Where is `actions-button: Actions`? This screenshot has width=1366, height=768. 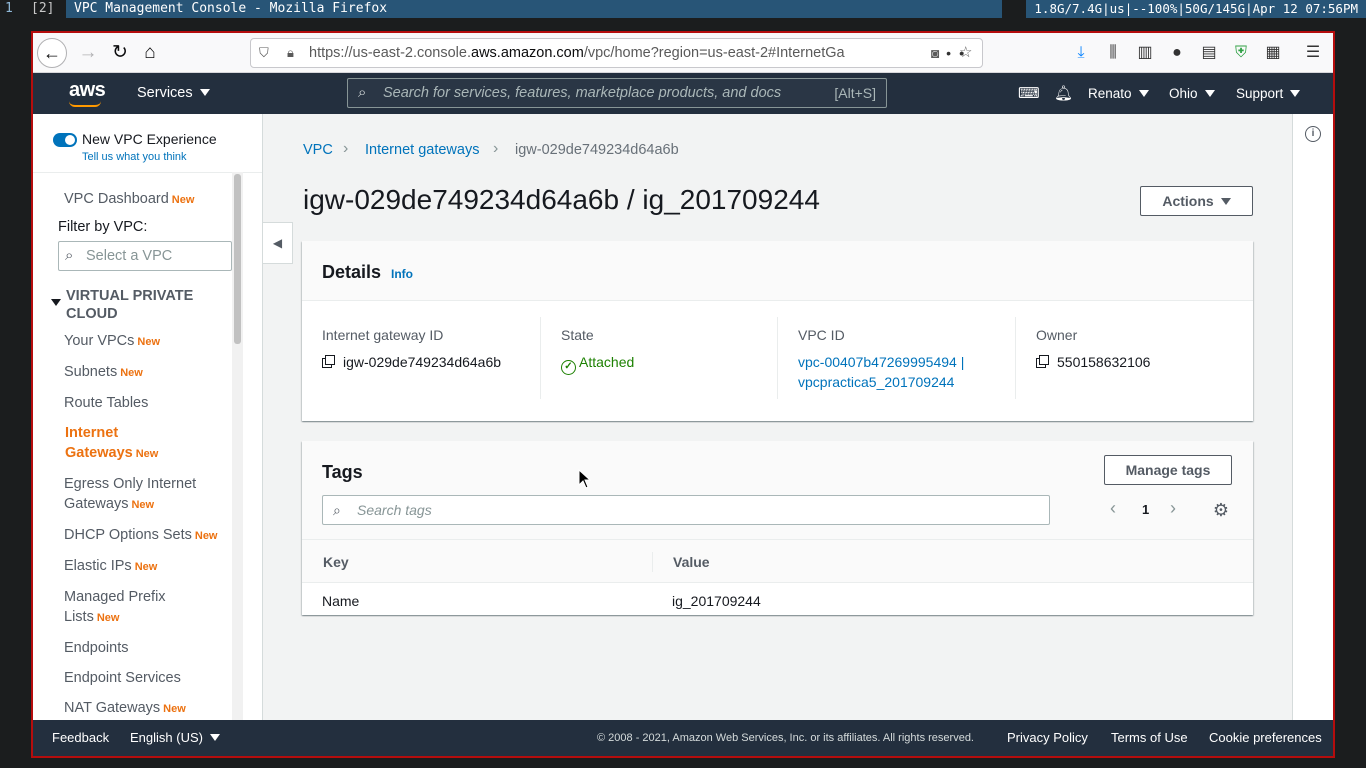 actions-button: Actions is located at coordinates (1196, 201).